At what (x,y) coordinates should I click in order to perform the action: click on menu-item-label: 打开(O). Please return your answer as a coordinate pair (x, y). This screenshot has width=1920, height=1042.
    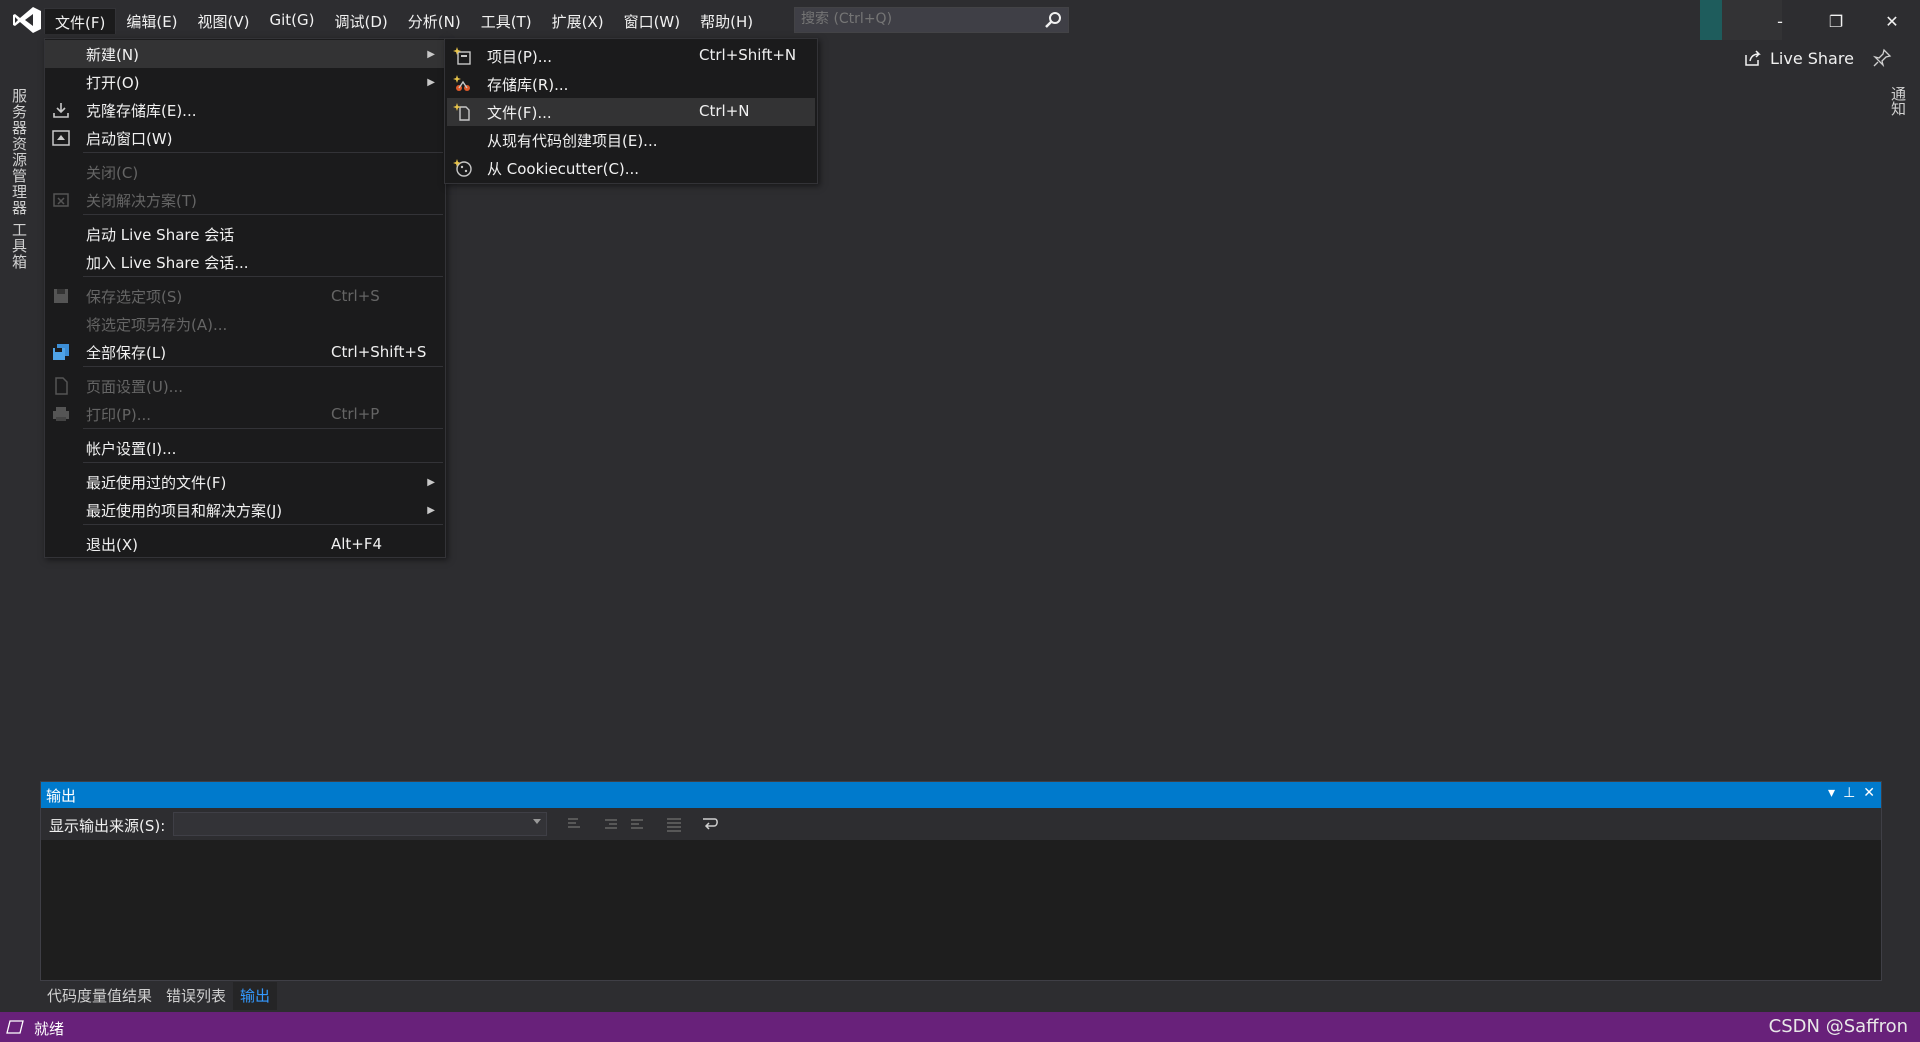
    Looking at the image, I should click on (113, 82).